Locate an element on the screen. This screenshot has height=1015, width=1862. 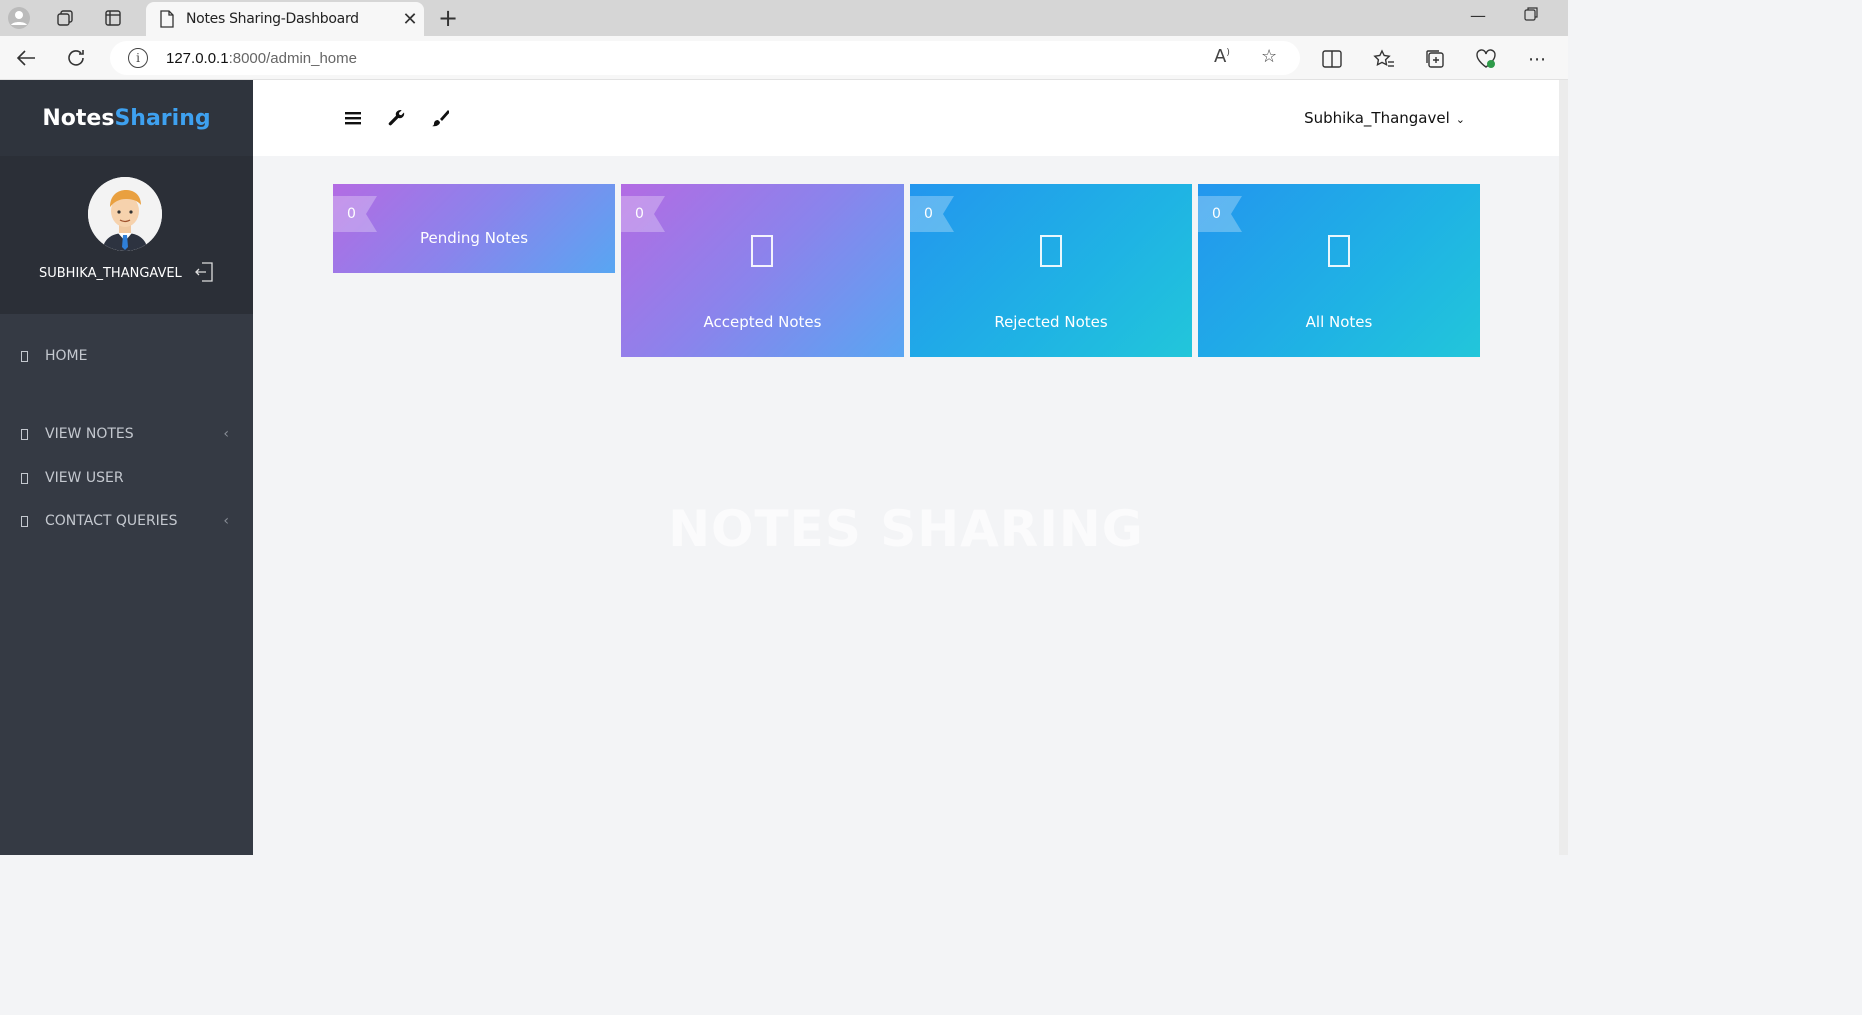
workspaces-icon is located at coordinates (65, 18).